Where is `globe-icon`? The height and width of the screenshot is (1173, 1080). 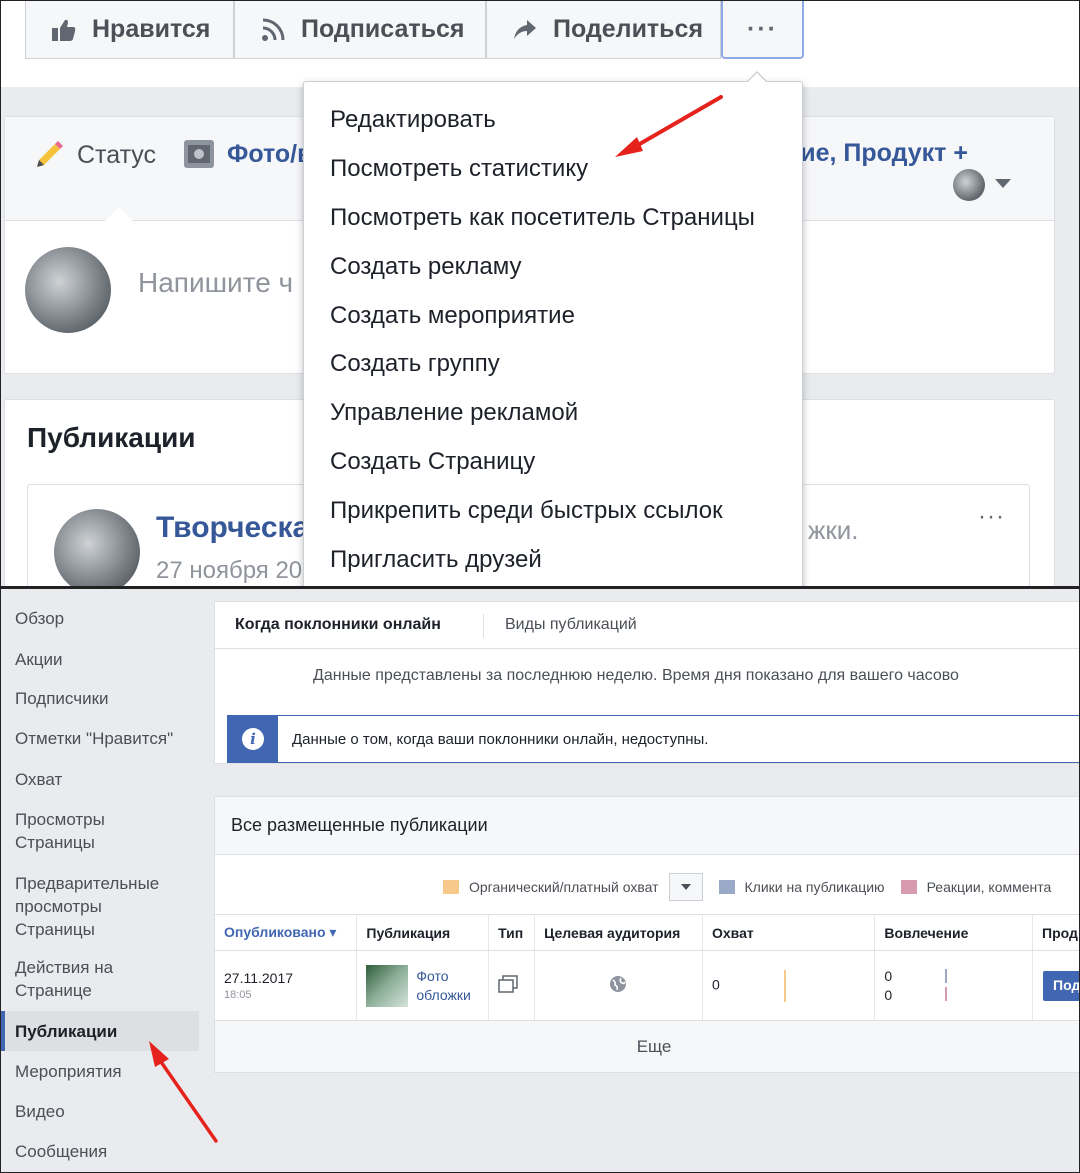 globe-icon is located at coordinates (618, 986).